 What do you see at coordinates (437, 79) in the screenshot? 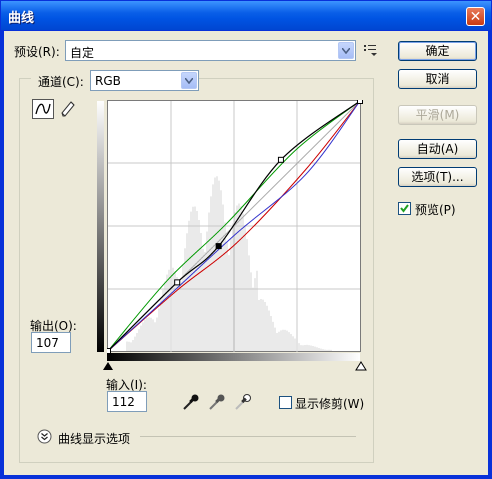
I see `cancel-button: 取消` at bounding box center [437, 79].